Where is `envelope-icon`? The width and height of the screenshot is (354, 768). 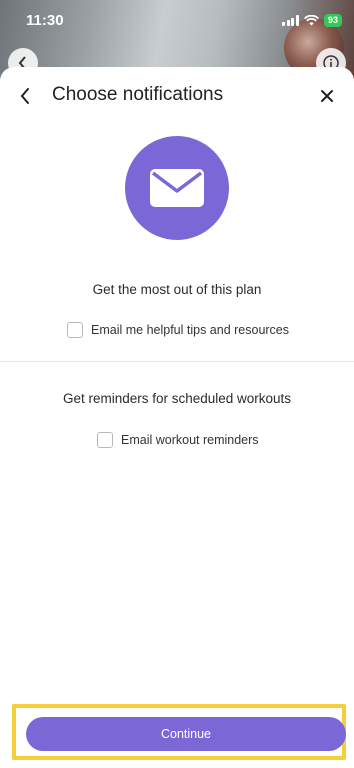
envelope-icon is located at coordinates (177, 188).